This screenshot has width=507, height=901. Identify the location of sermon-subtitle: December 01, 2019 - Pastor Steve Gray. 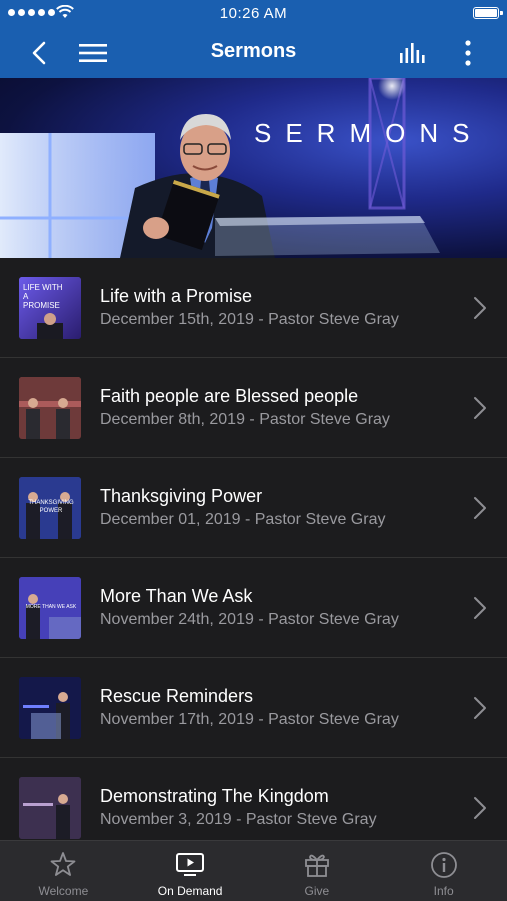
(243, 519).